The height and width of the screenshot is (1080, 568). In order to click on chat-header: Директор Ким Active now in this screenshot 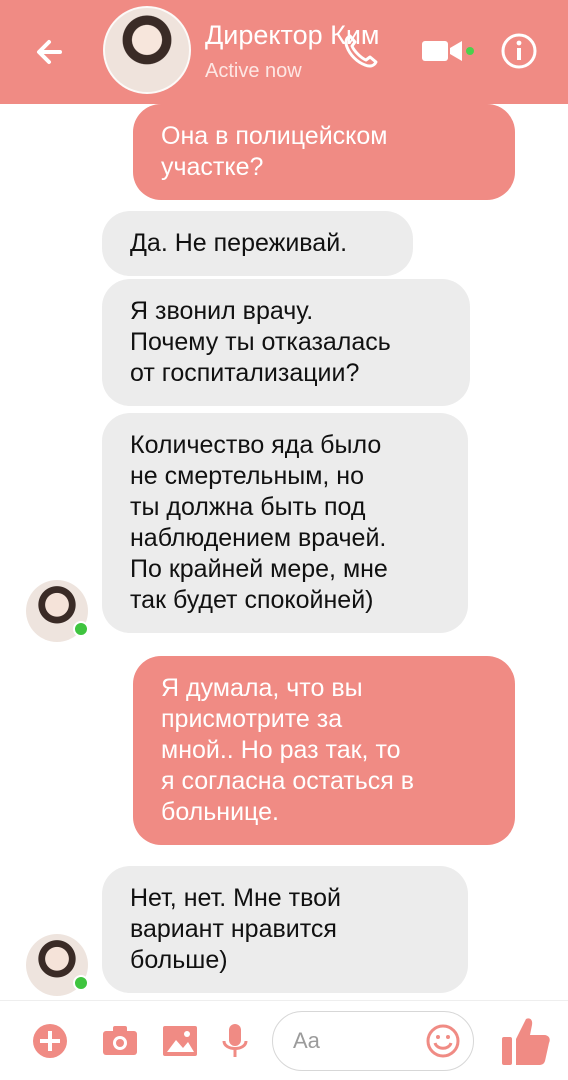, I will do `click(284, 52)`.